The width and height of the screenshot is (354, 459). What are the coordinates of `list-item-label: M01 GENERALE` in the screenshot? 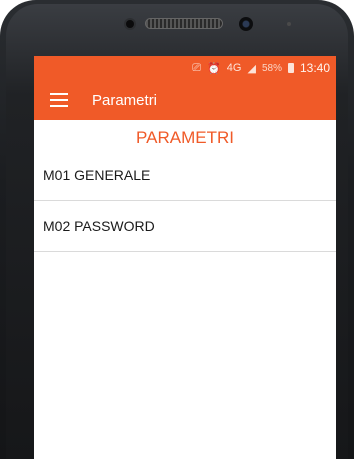 It's located at (97, 175).